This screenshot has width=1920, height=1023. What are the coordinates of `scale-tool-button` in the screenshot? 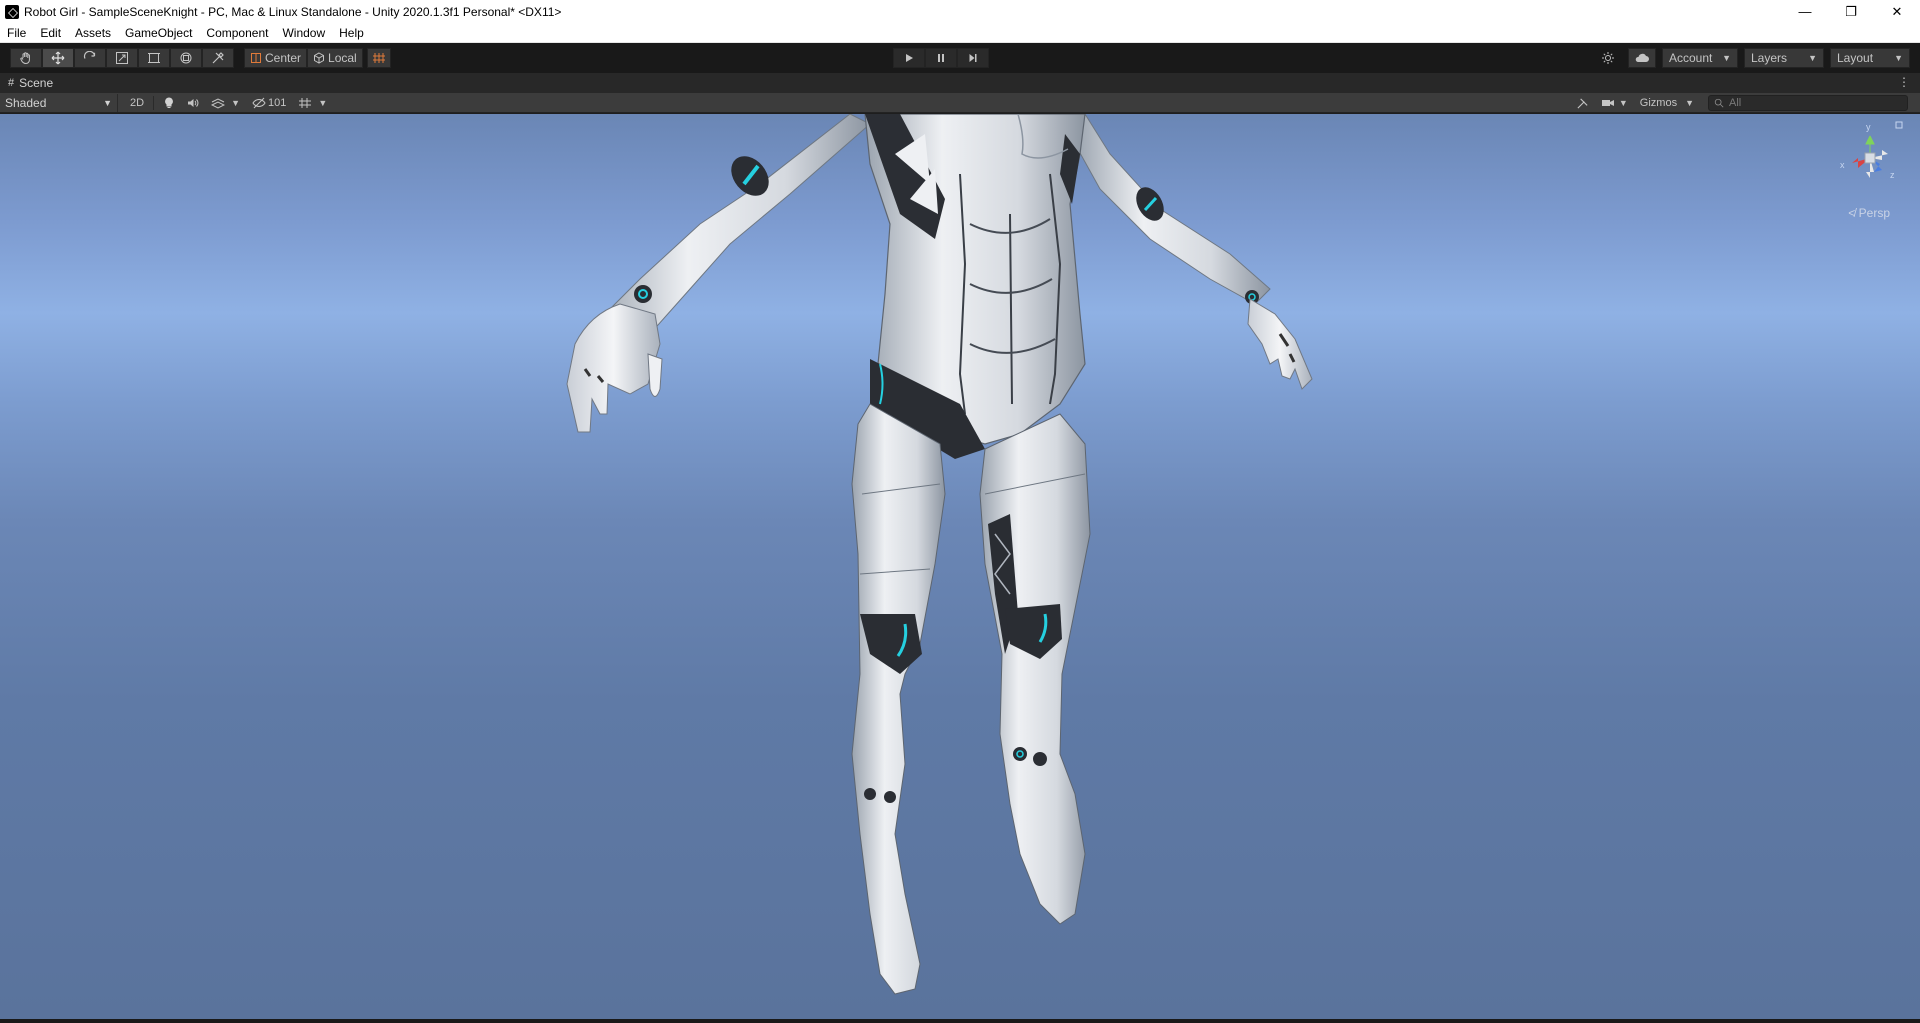 It's located at (122, 58).